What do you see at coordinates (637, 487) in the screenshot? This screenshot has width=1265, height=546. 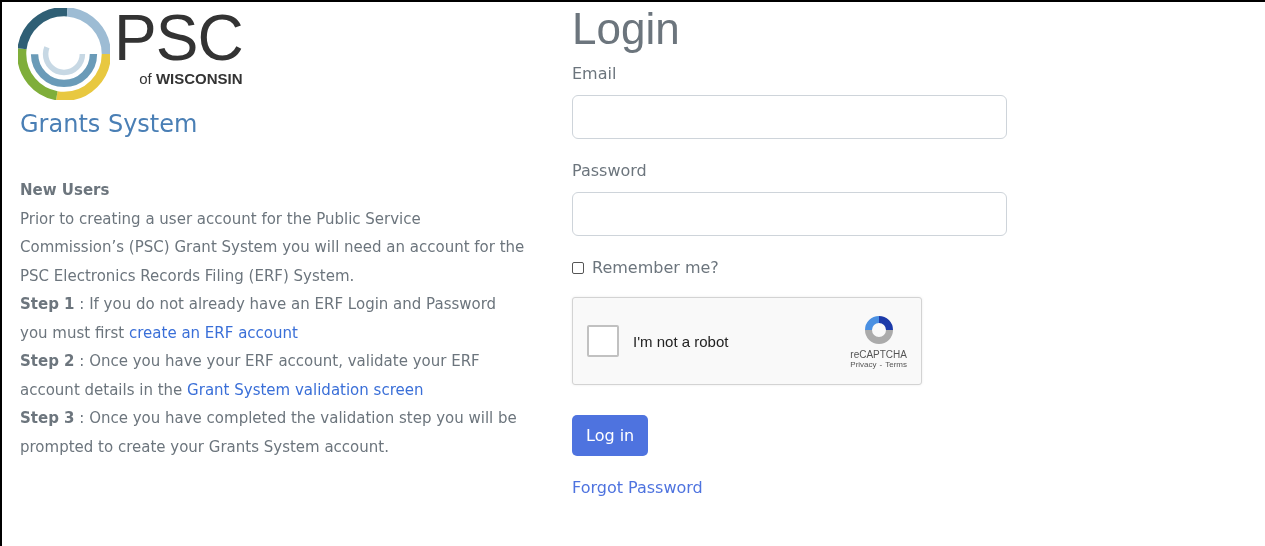 I see `forgot-password-link: Forgot Password` at bounding box center [637, 487].